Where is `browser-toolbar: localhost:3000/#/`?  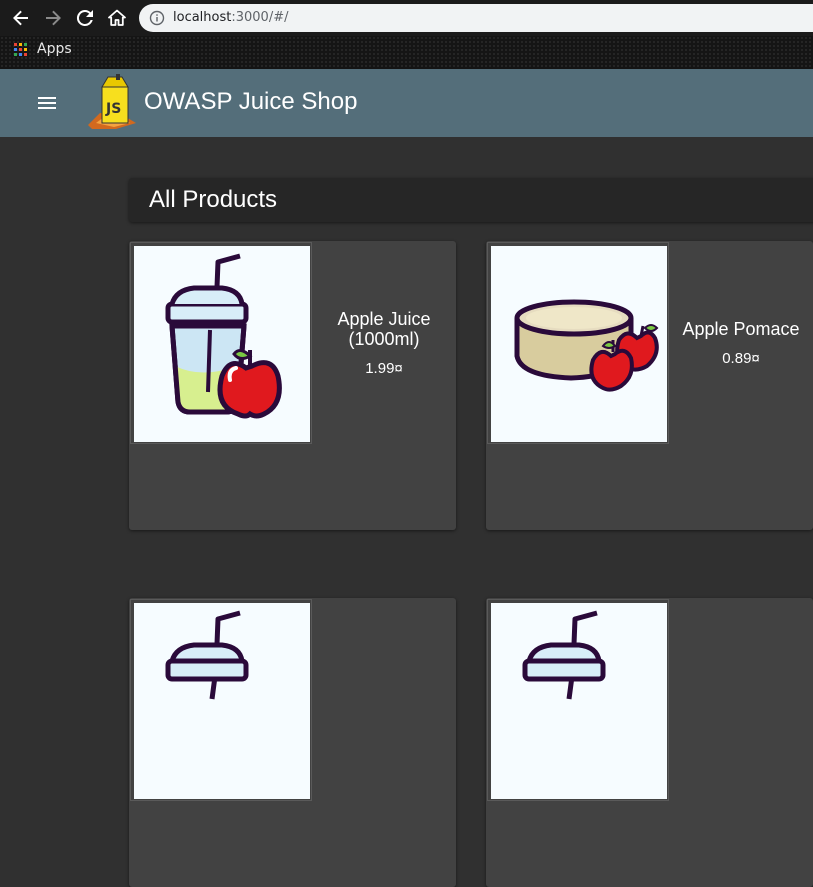 browser-toolbar: localhost:3000/#/ is located at coordinates (406, 18).